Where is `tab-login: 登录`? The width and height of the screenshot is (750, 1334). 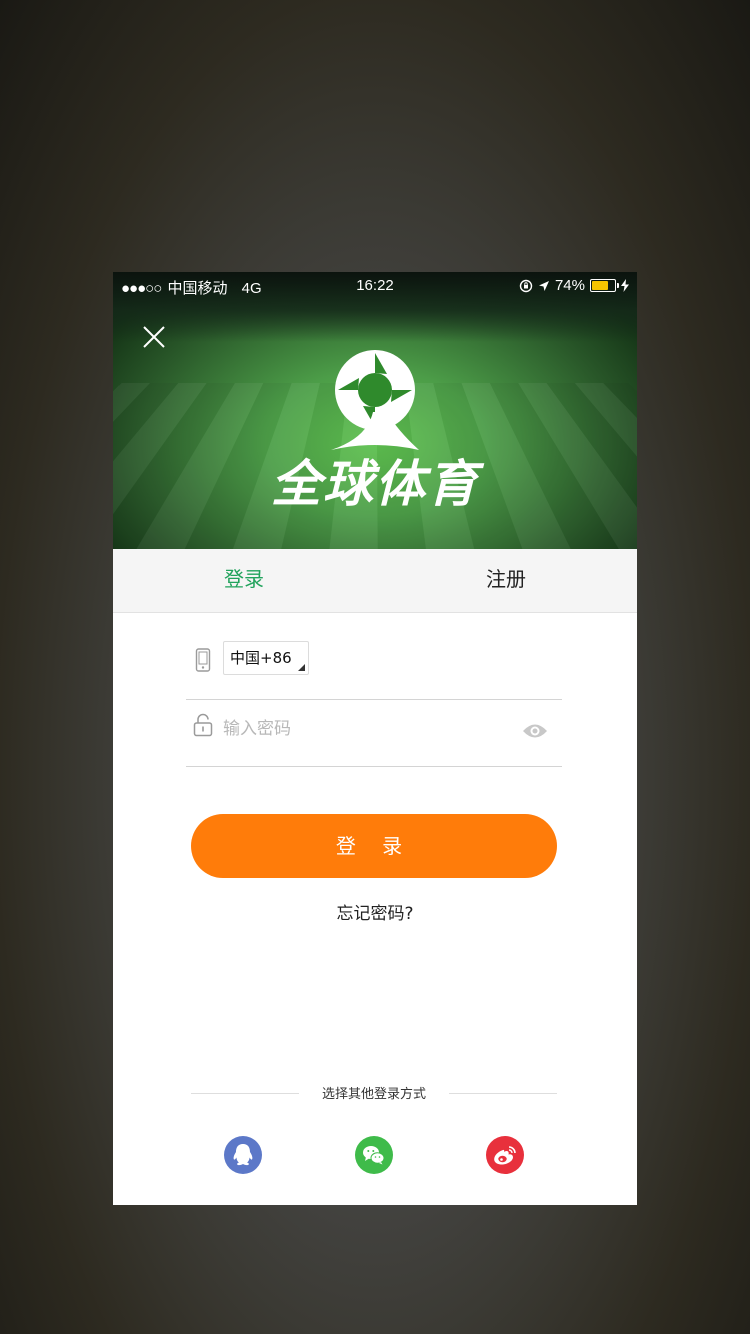
tab-login: 登录 is located at coordinates (244, 580).